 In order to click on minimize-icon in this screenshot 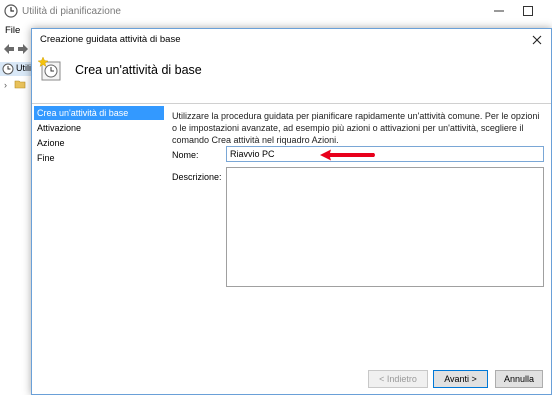, I will do `click(499, 11)`.